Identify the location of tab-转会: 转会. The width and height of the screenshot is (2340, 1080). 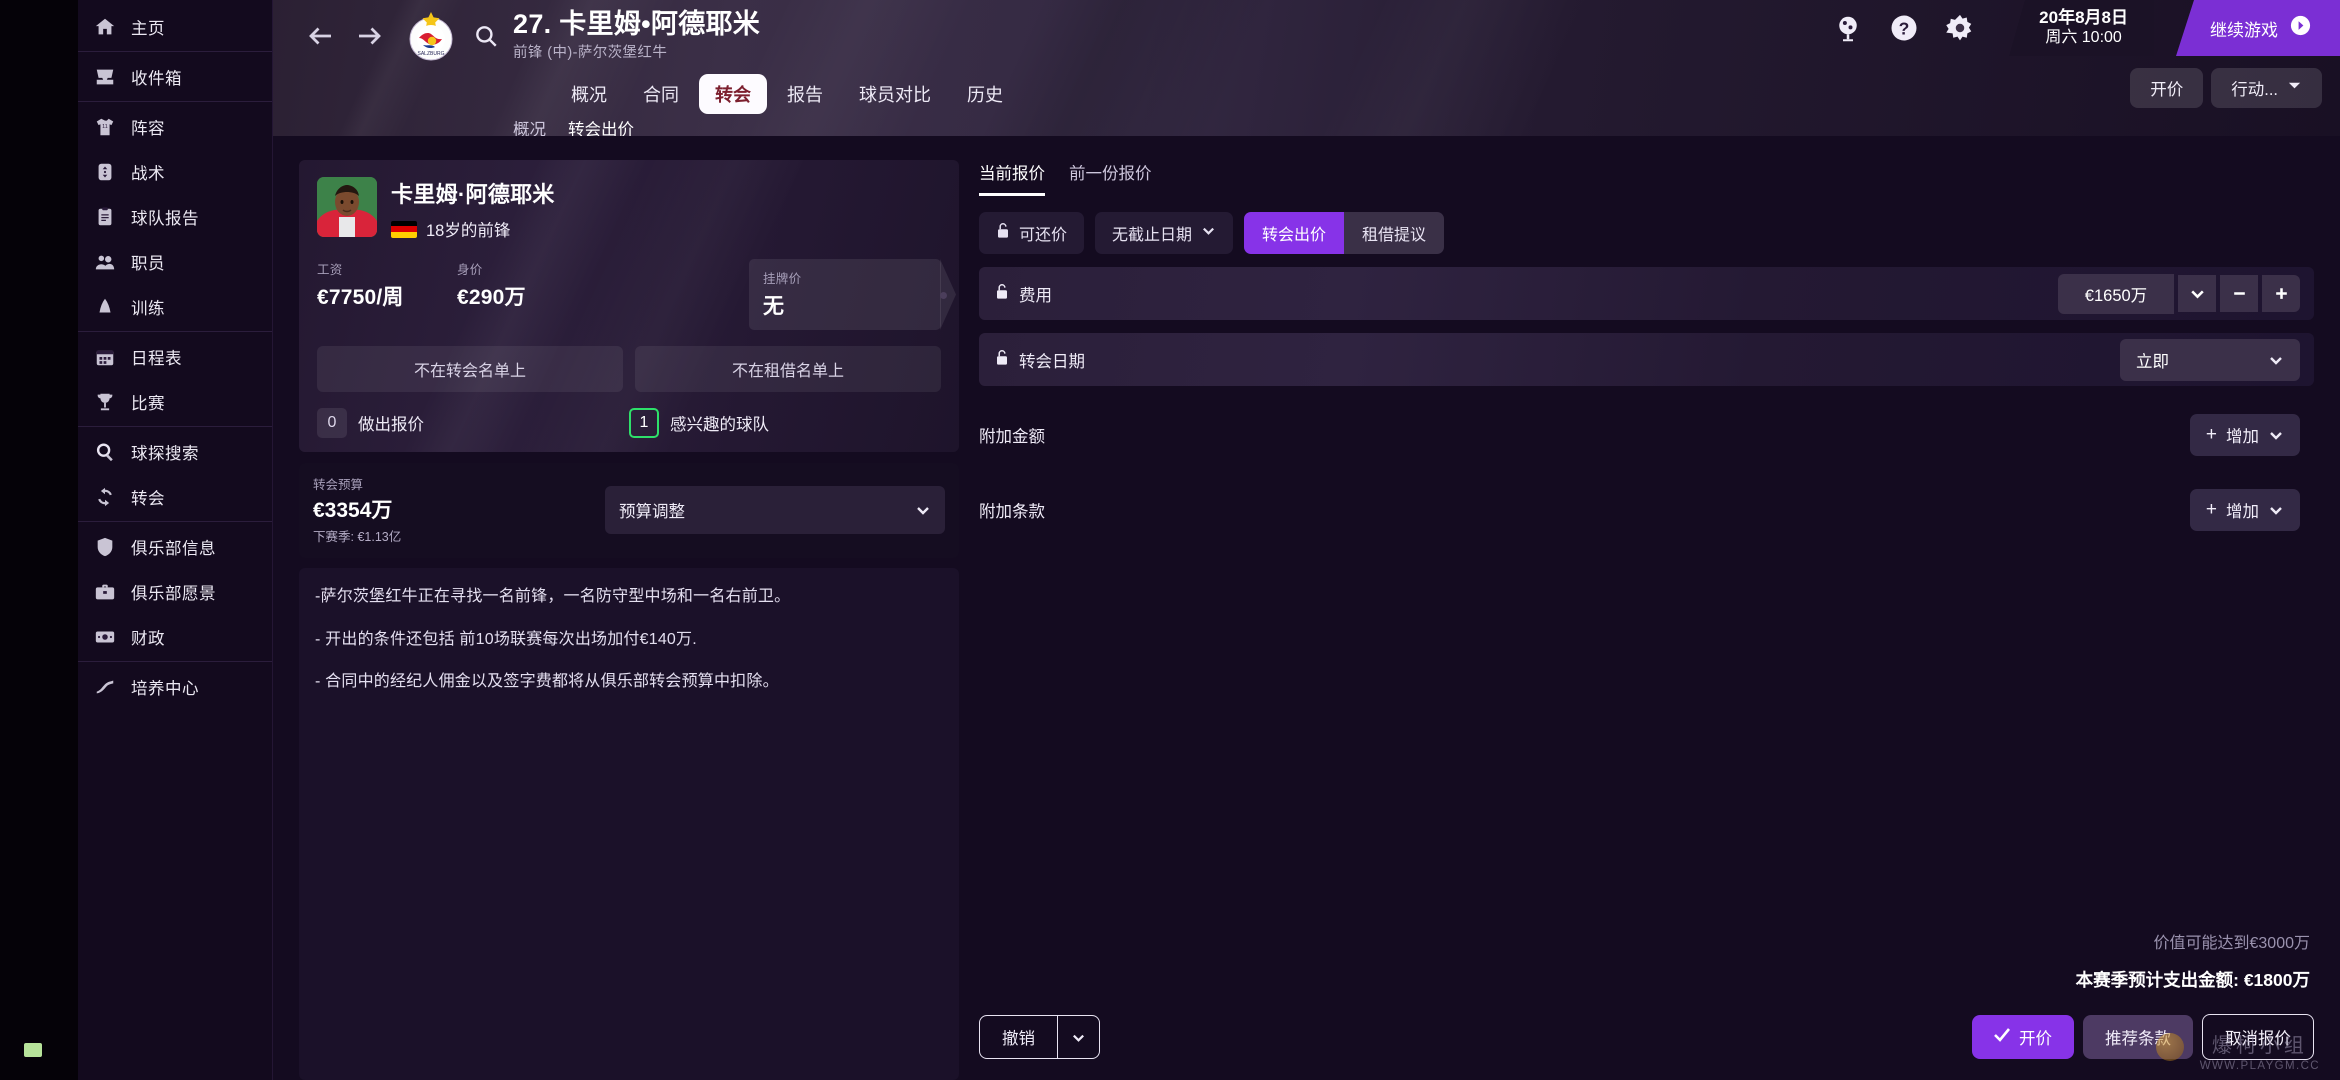
(733, 94).